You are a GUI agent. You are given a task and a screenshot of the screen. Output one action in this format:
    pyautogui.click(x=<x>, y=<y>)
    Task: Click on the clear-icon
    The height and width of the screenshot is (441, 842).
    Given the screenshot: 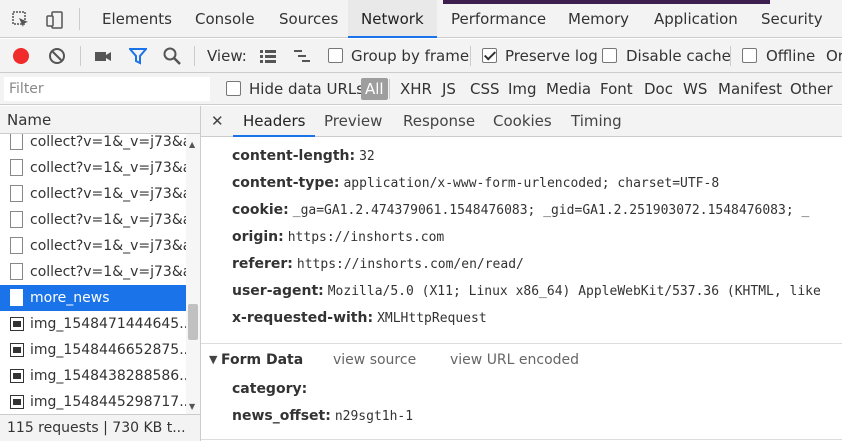 What is the action you would take?
    pyautogui.click(x=57, y=56)
    